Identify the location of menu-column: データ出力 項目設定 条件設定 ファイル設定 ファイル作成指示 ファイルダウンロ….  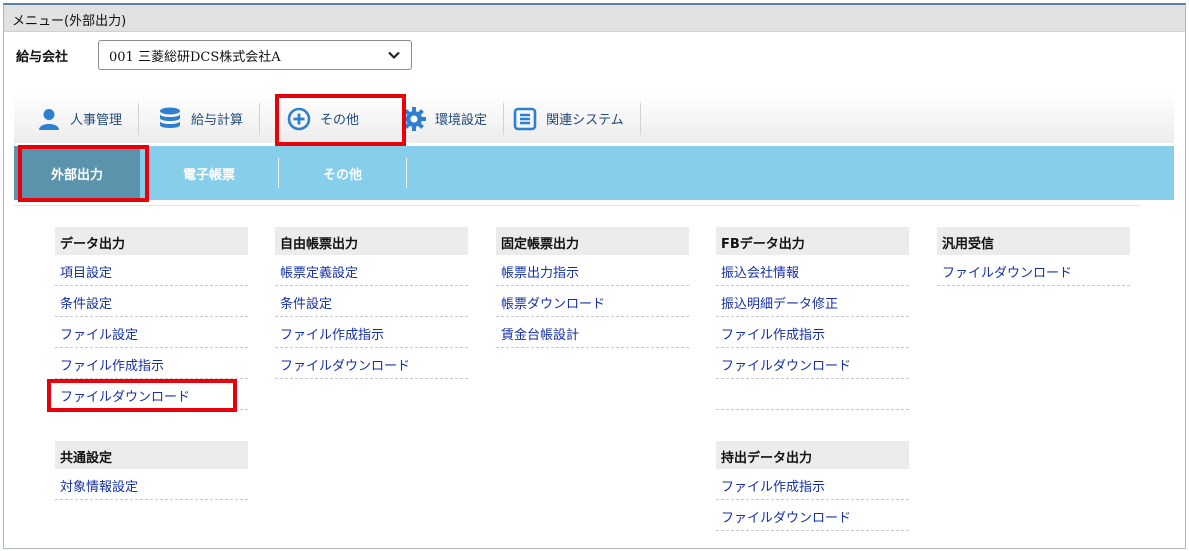
(151, 363).